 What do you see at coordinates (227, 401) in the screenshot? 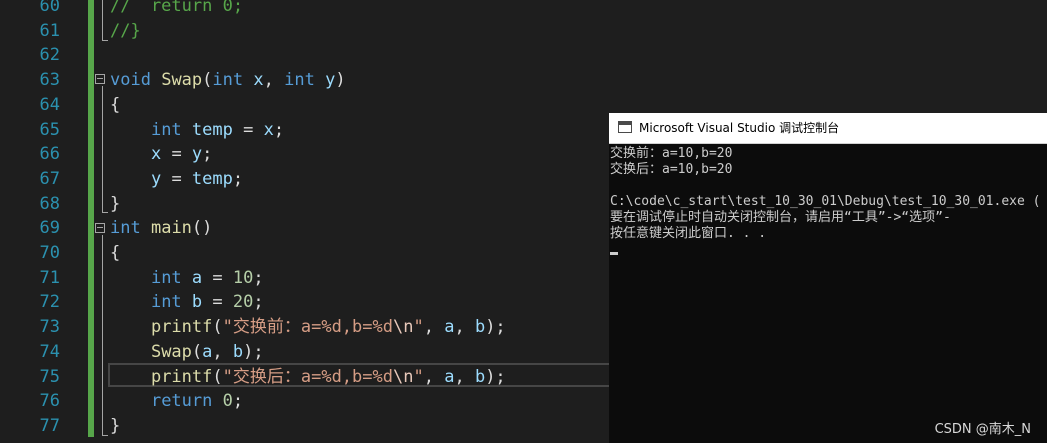
I see `code-token: 0` at bounding box center [227, 401].